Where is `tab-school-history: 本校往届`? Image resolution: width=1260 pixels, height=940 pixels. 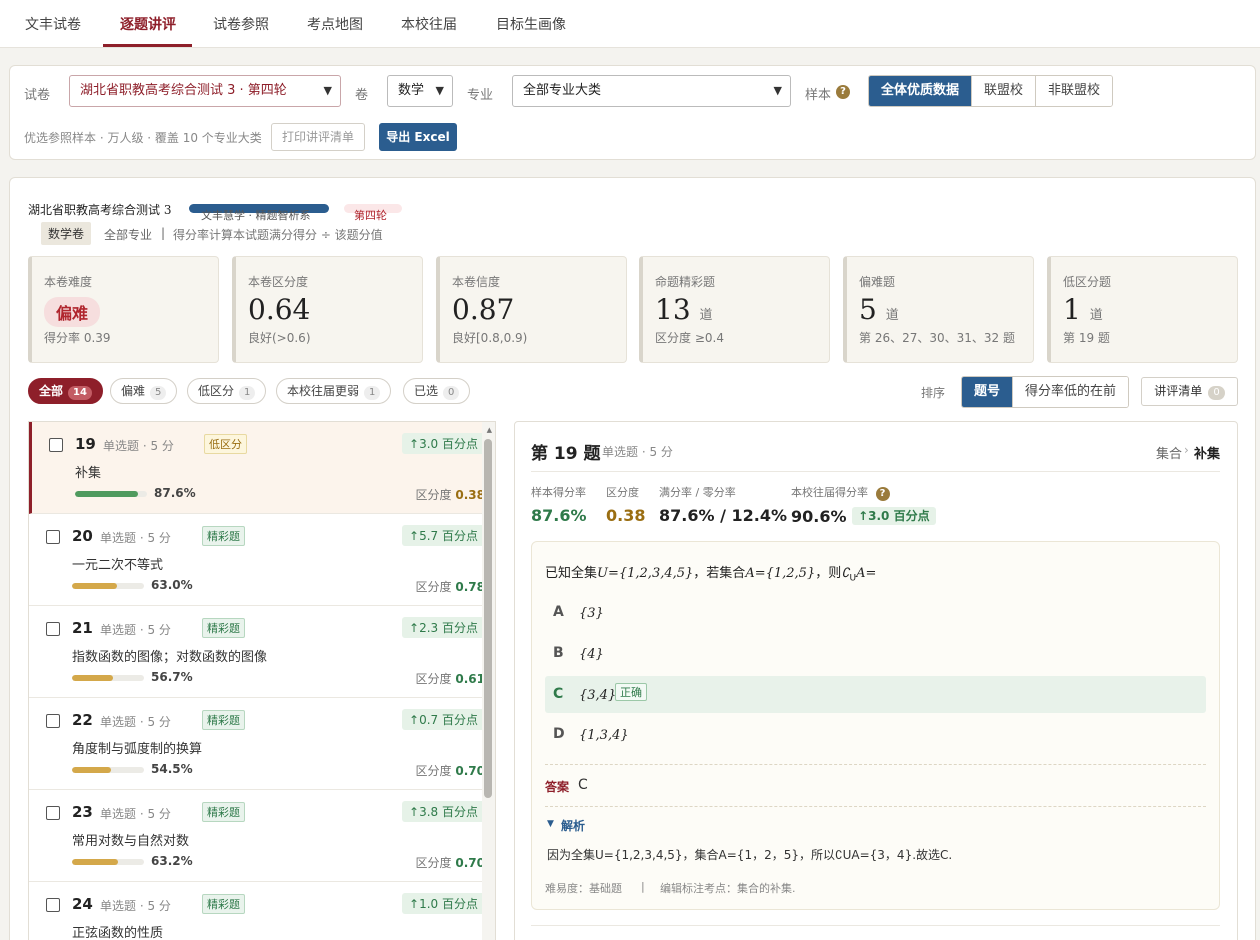
tab-school-history: 本校往届 is located at coordinates (429, 24).